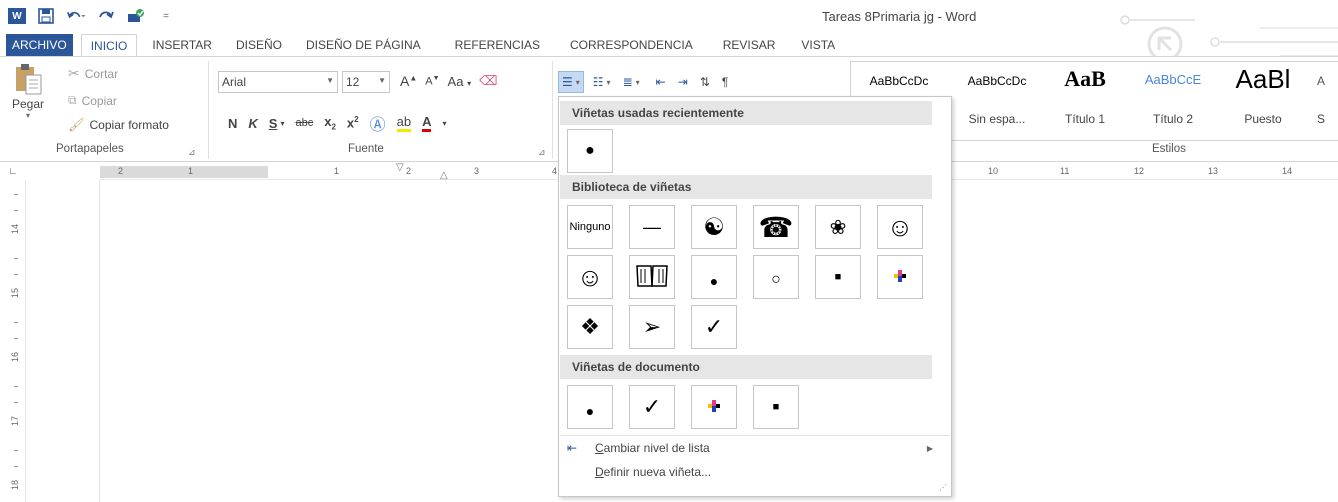 Image resolution: width=1338 pixels, height=502 pixels. Describe the element at coordinates (366, 82) in the screenshot. I see `font-size-combo: 12 ▼` at that location.